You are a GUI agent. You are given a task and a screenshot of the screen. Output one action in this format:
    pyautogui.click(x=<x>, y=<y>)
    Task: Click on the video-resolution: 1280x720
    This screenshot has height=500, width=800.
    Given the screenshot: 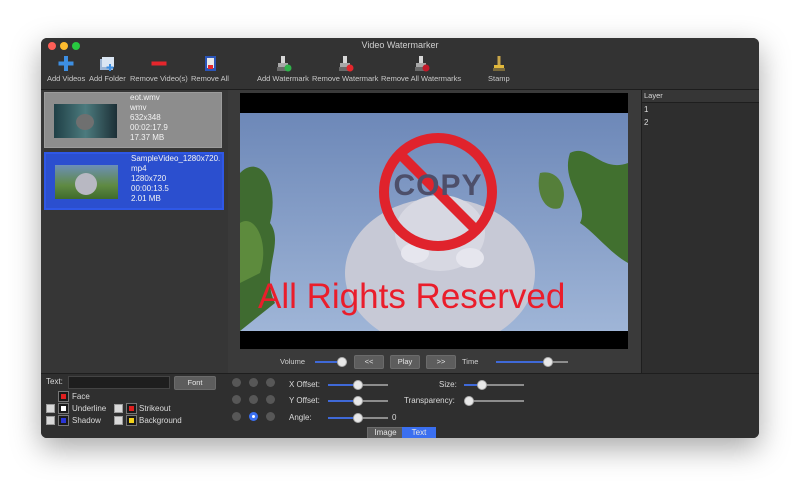 What is the action you would take?
    pyautogui.click(x=149, y=178)
    